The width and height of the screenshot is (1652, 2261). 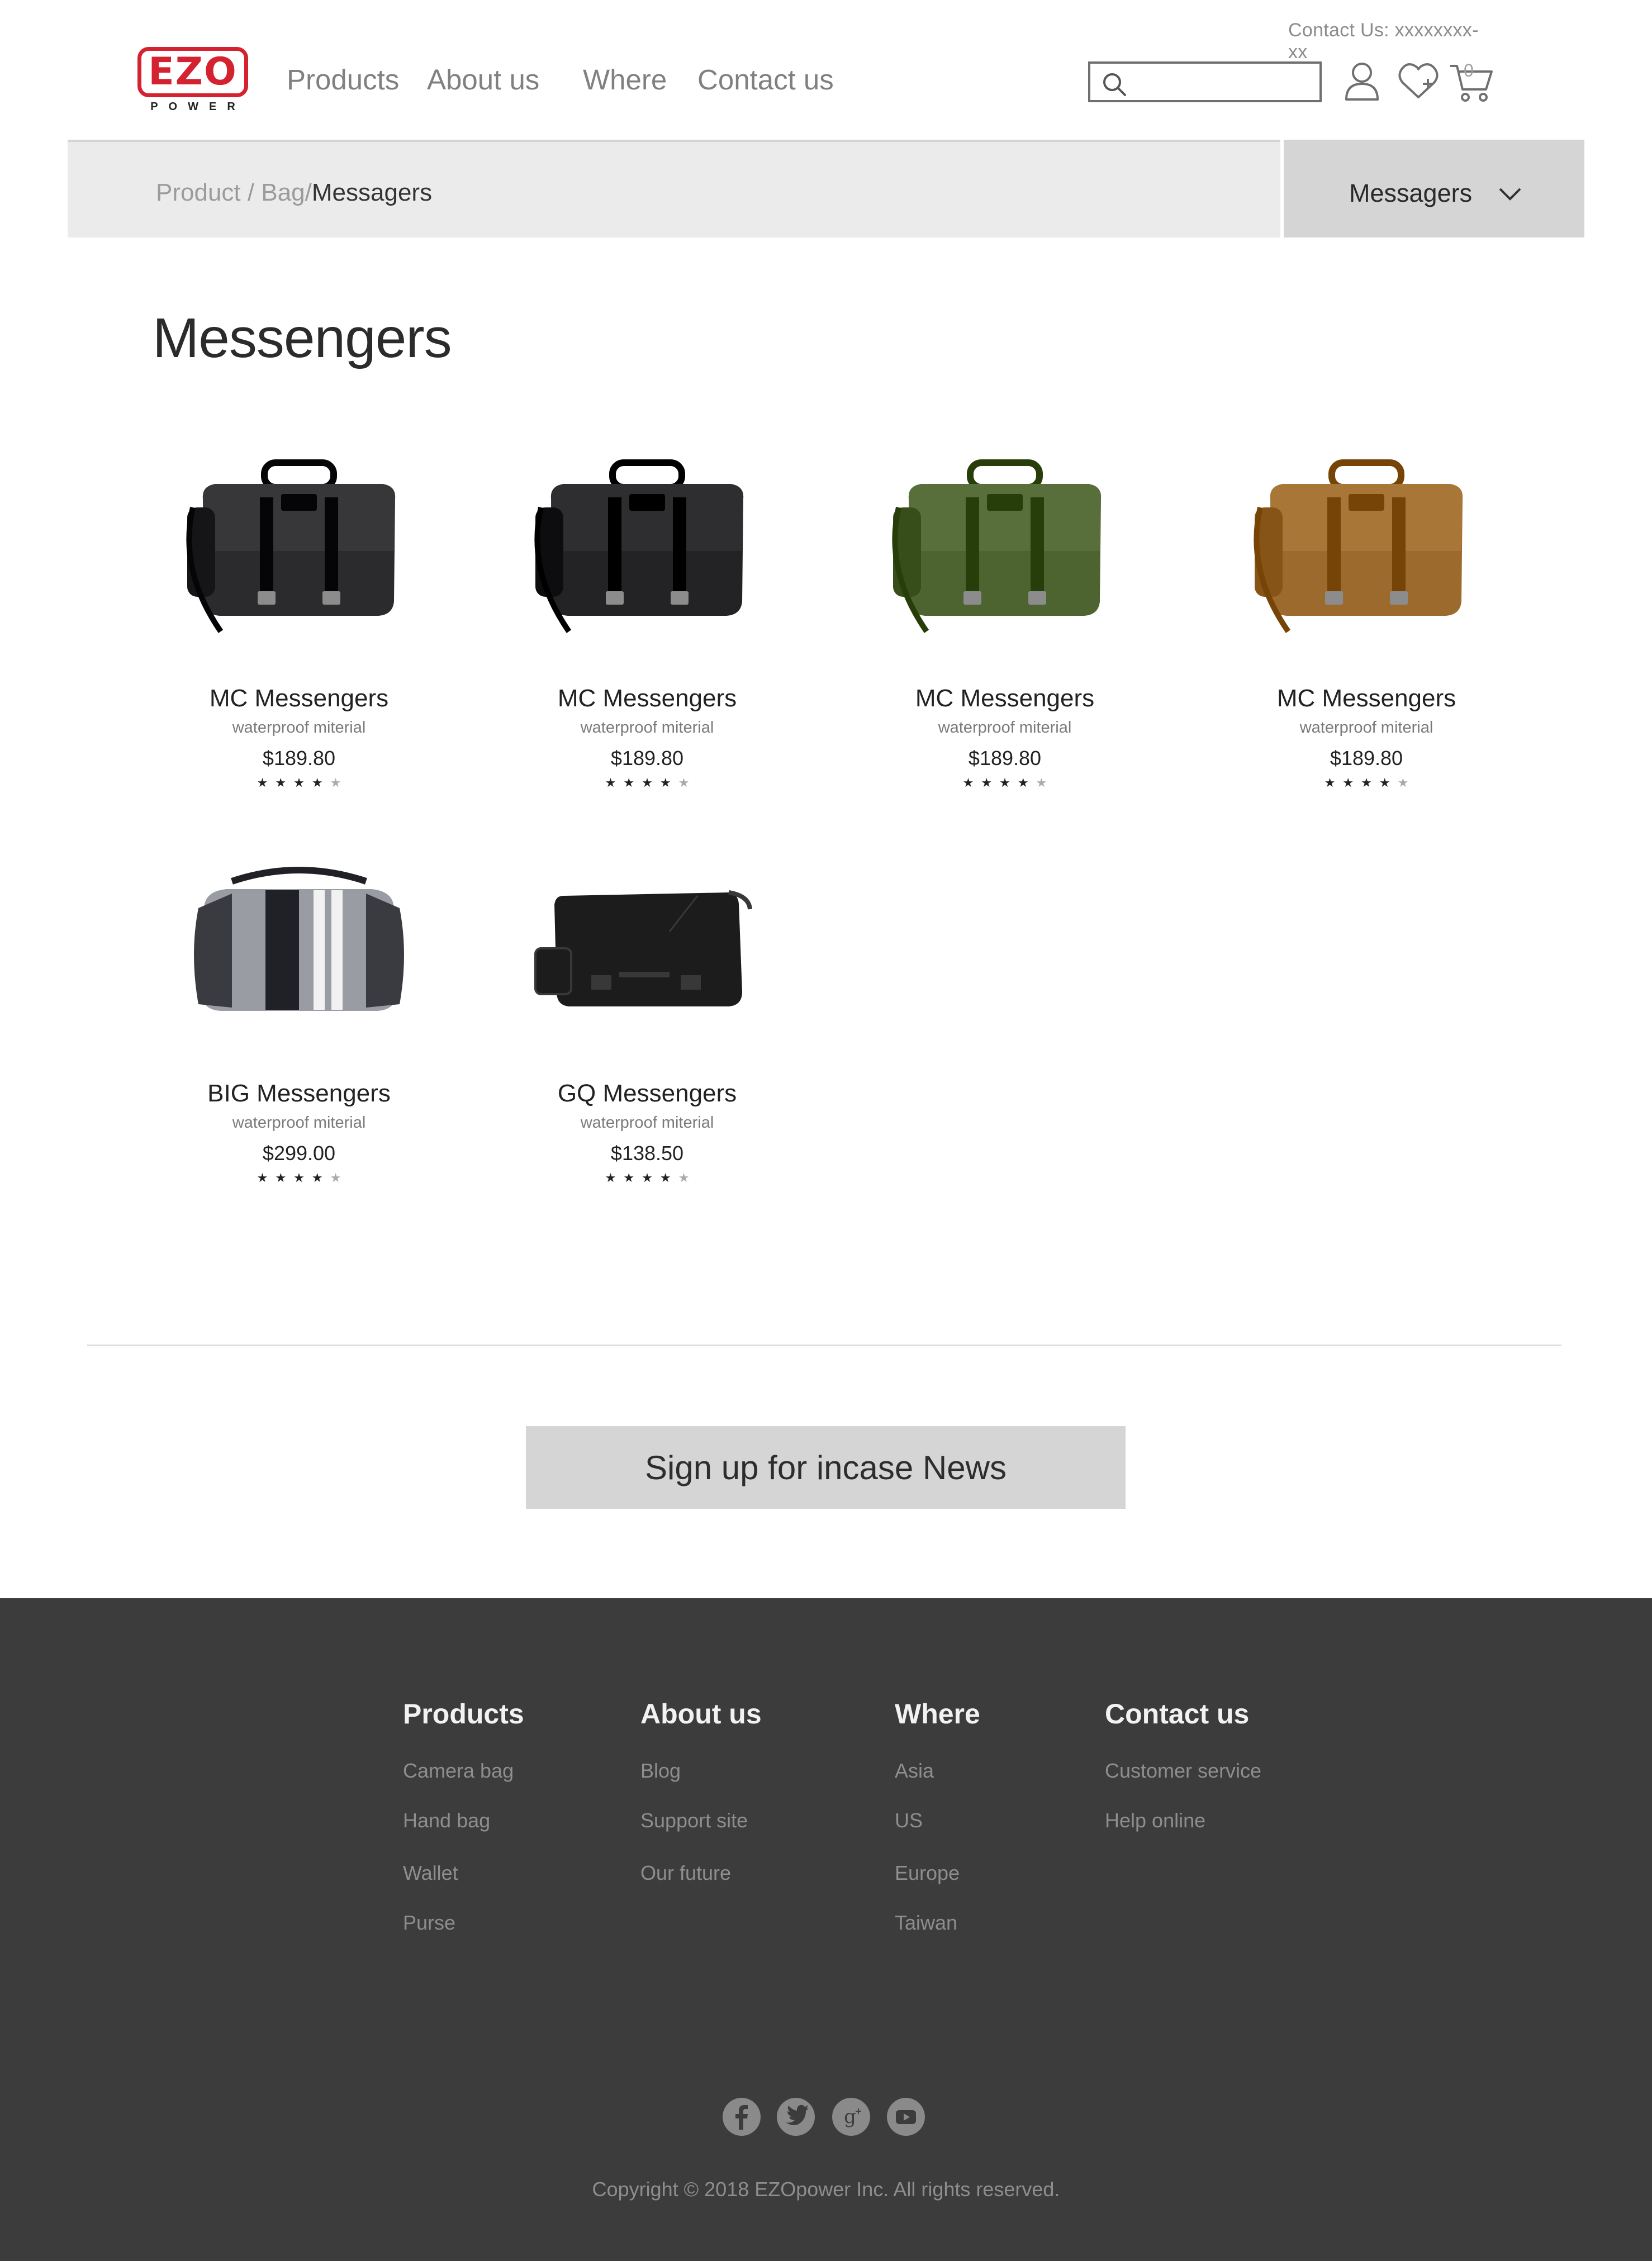 What do you see at coordinates (765, 79) in the screenshot?
I see `nav-contact-us: Contact us` at bounding box center [765, 79].